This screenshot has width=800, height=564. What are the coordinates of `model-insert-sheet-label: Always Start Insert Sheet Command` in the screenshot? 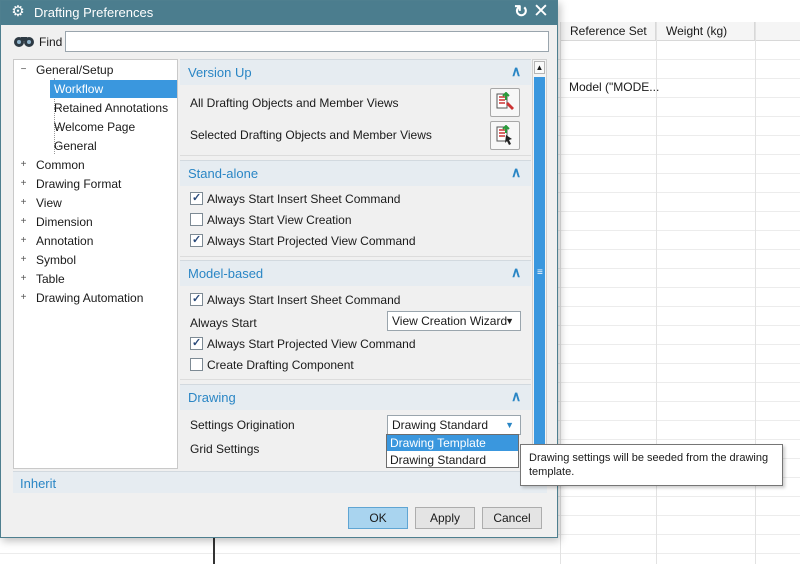 It's located at (304, 300).